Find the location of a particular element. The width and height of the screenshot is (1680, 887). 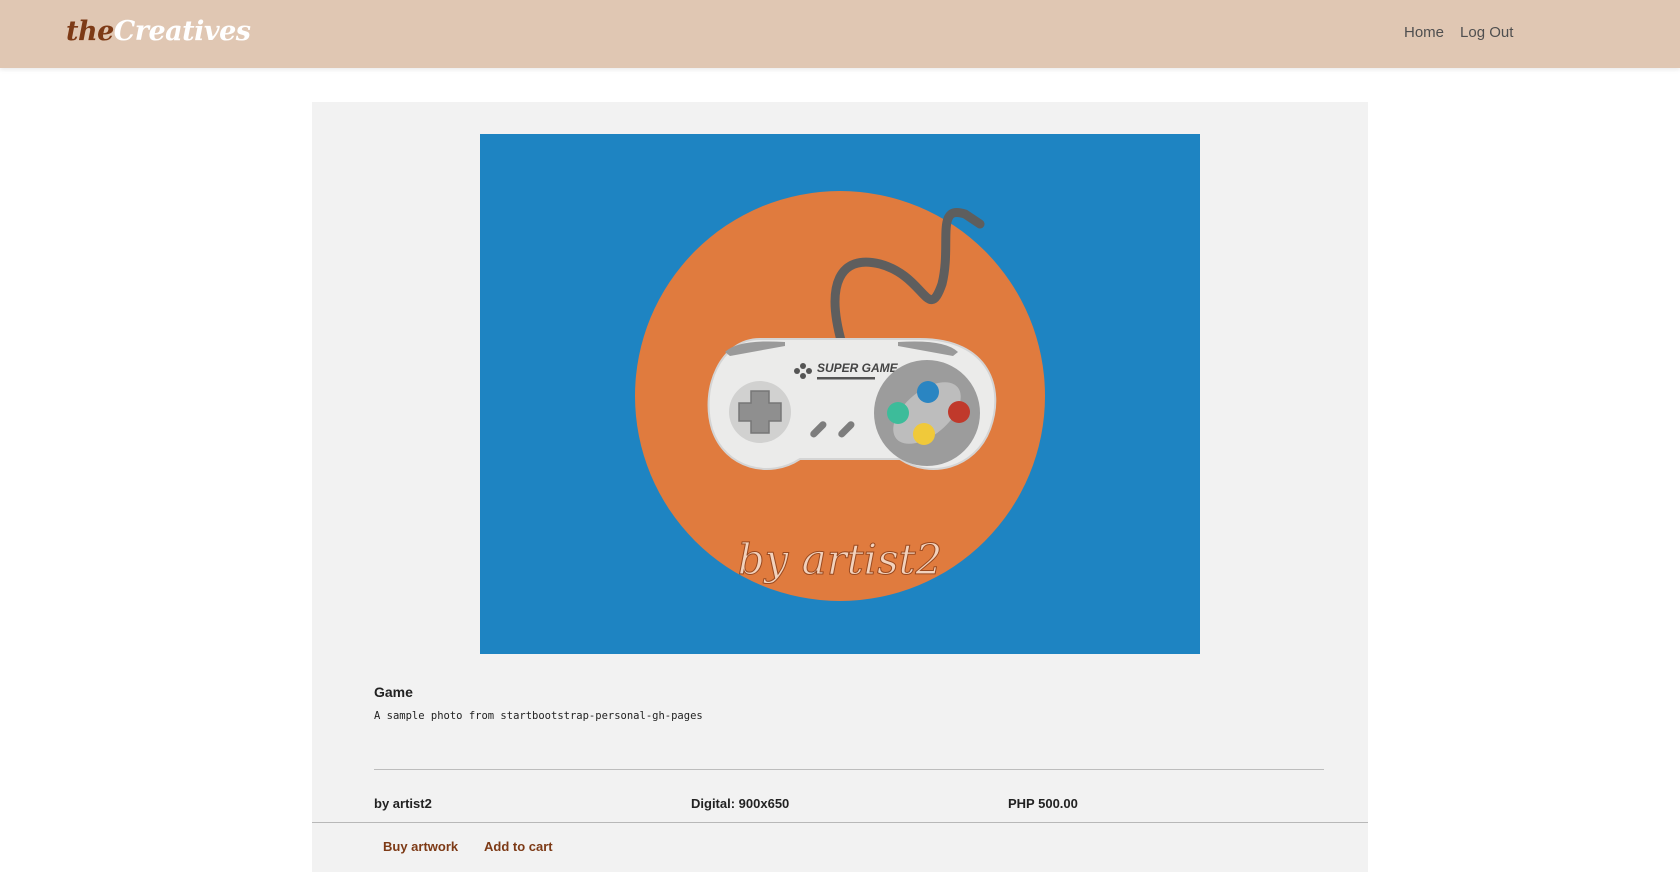

divider is located at coordinates (849, 769).